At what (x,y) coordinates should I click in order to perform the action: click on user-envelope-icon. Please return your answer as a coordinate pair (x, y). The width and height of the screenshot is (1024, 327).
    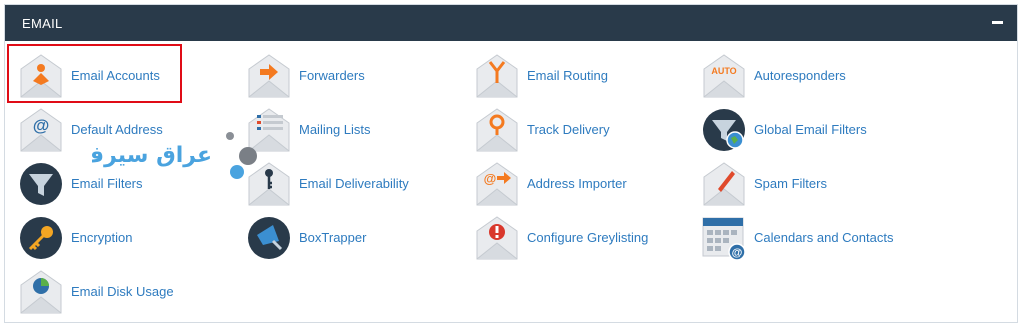
    Looking at the image, I should click on (41, 76).